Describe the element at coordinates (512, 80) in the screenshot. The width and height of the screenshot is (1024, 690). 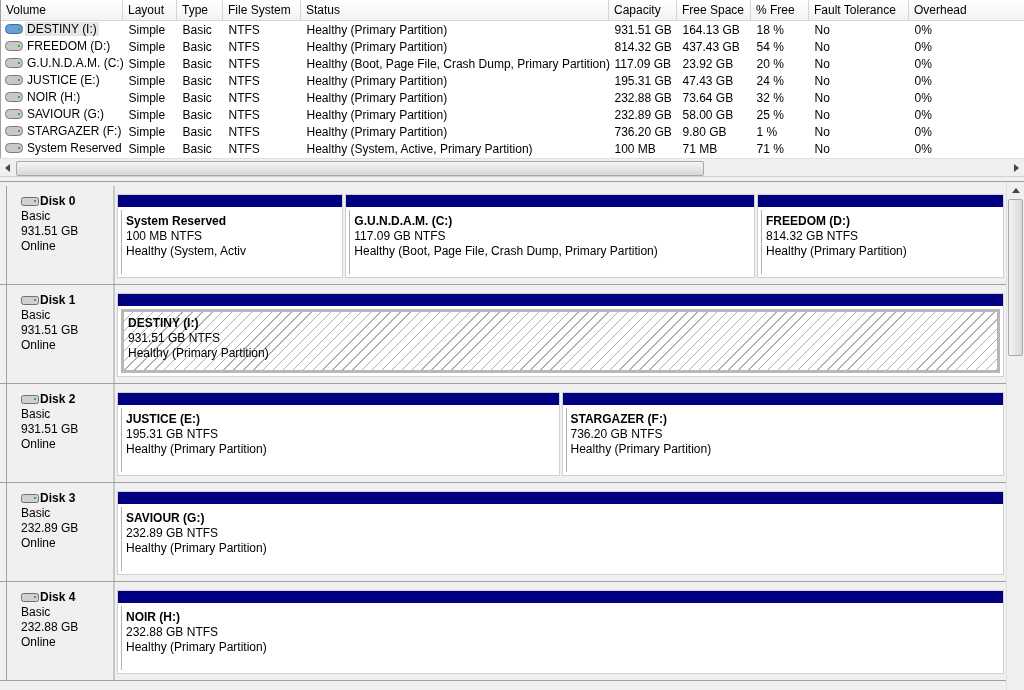
I see `volume-row: JUSTICE (E:) Simple Basic NTFS Healthy (Primary Partition) 195.31 GB 47.43 GB 24 % No 0%` at that location.